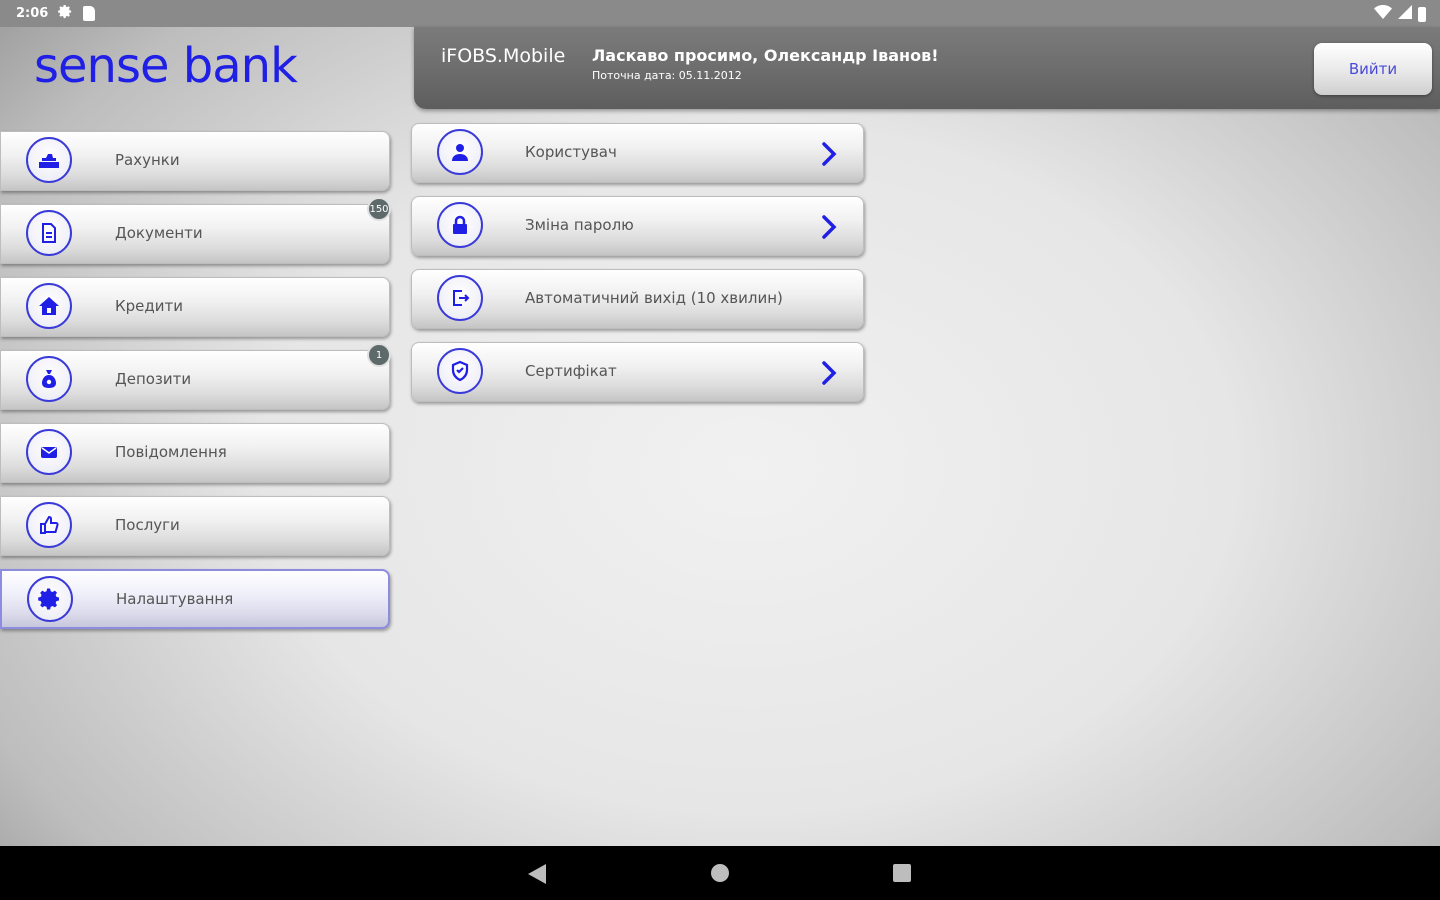 This screenshot has width=1440, height=900. Describe the element at coordinates (49, 525) in the screenshot. I see `thumbs-up-icon` at that location.